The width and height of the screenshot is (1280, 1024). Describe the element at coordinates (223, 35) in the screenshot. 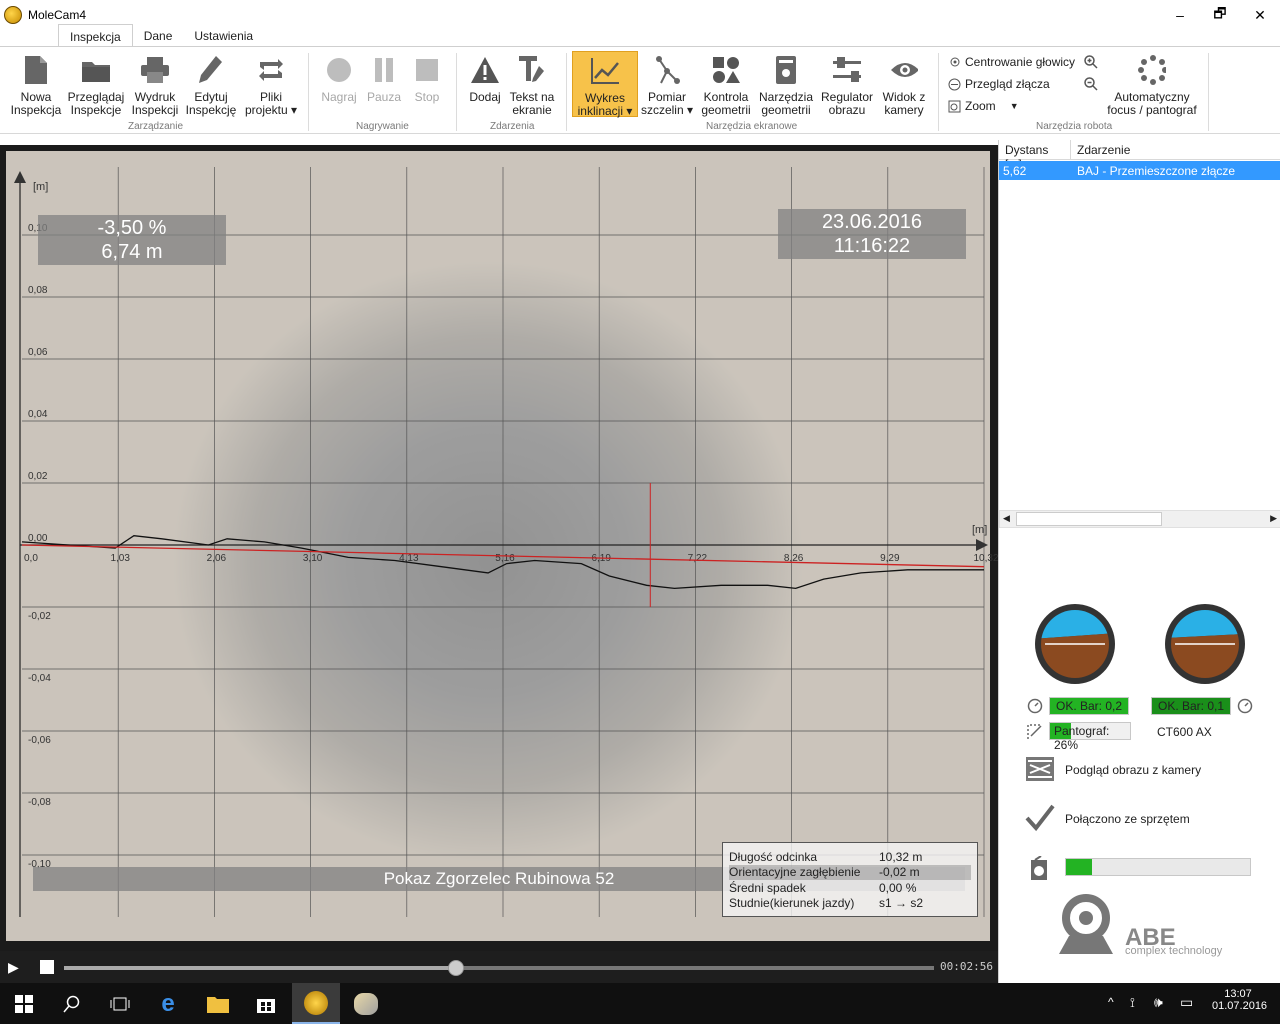

I see `tab-ustawienia: Ustawienia` at that location.